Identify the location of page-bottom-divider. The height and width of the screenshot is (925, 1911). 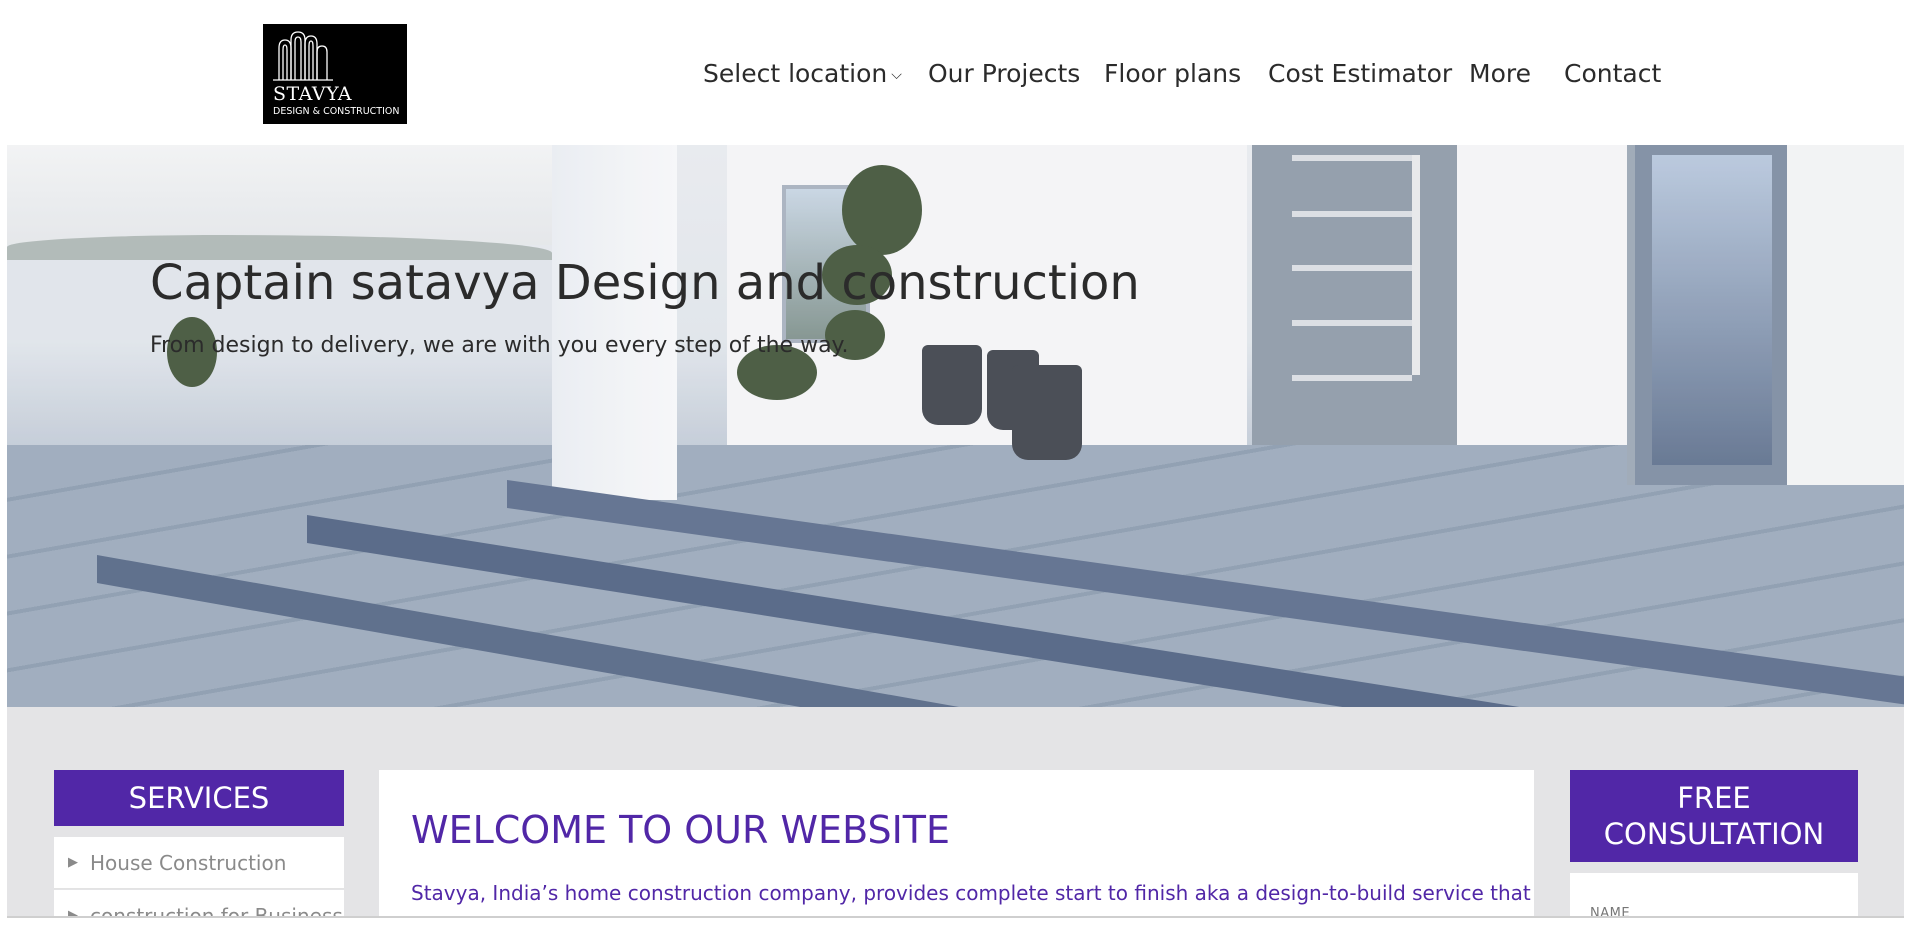
(955, 917).